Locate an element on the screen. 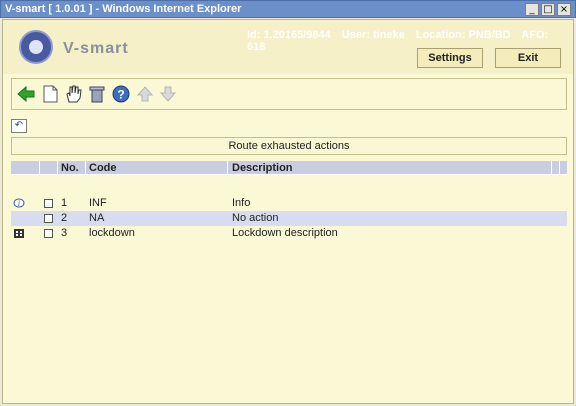 The width and height of the screenshot is (576, 406). row-code: lockdown is located at coordinates (112, 233).